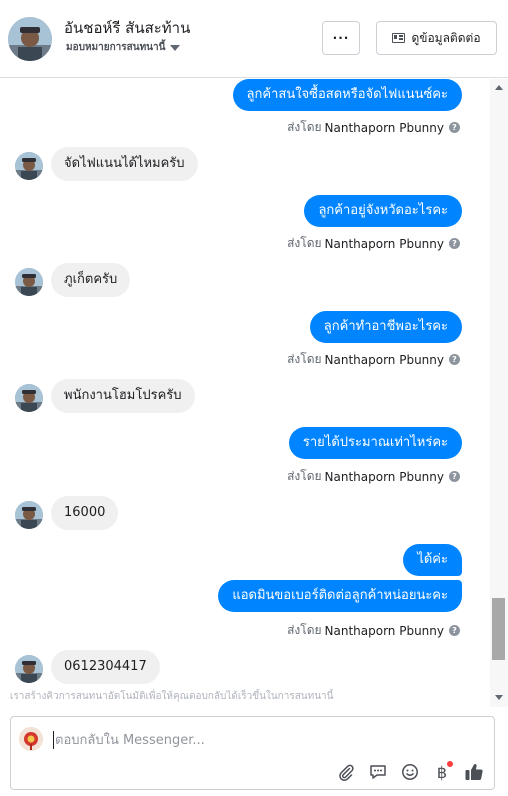 The width and height of the screenshot is (508, 796). Describe the element at coordinates (474, 772) in the screenshot. I see `thumbs-up-icon` at that location.